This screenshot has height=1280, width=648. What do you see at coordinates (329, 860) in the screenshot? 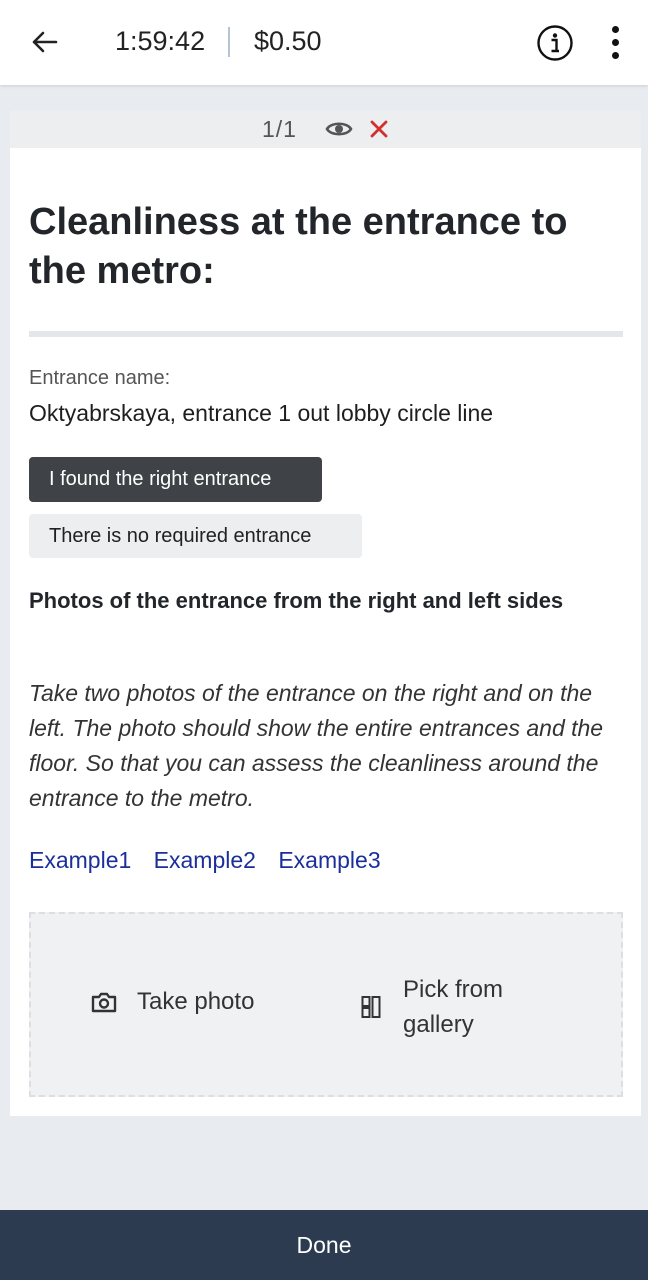
I see `example-link-3: Example3` at bounding box center [329, 860].